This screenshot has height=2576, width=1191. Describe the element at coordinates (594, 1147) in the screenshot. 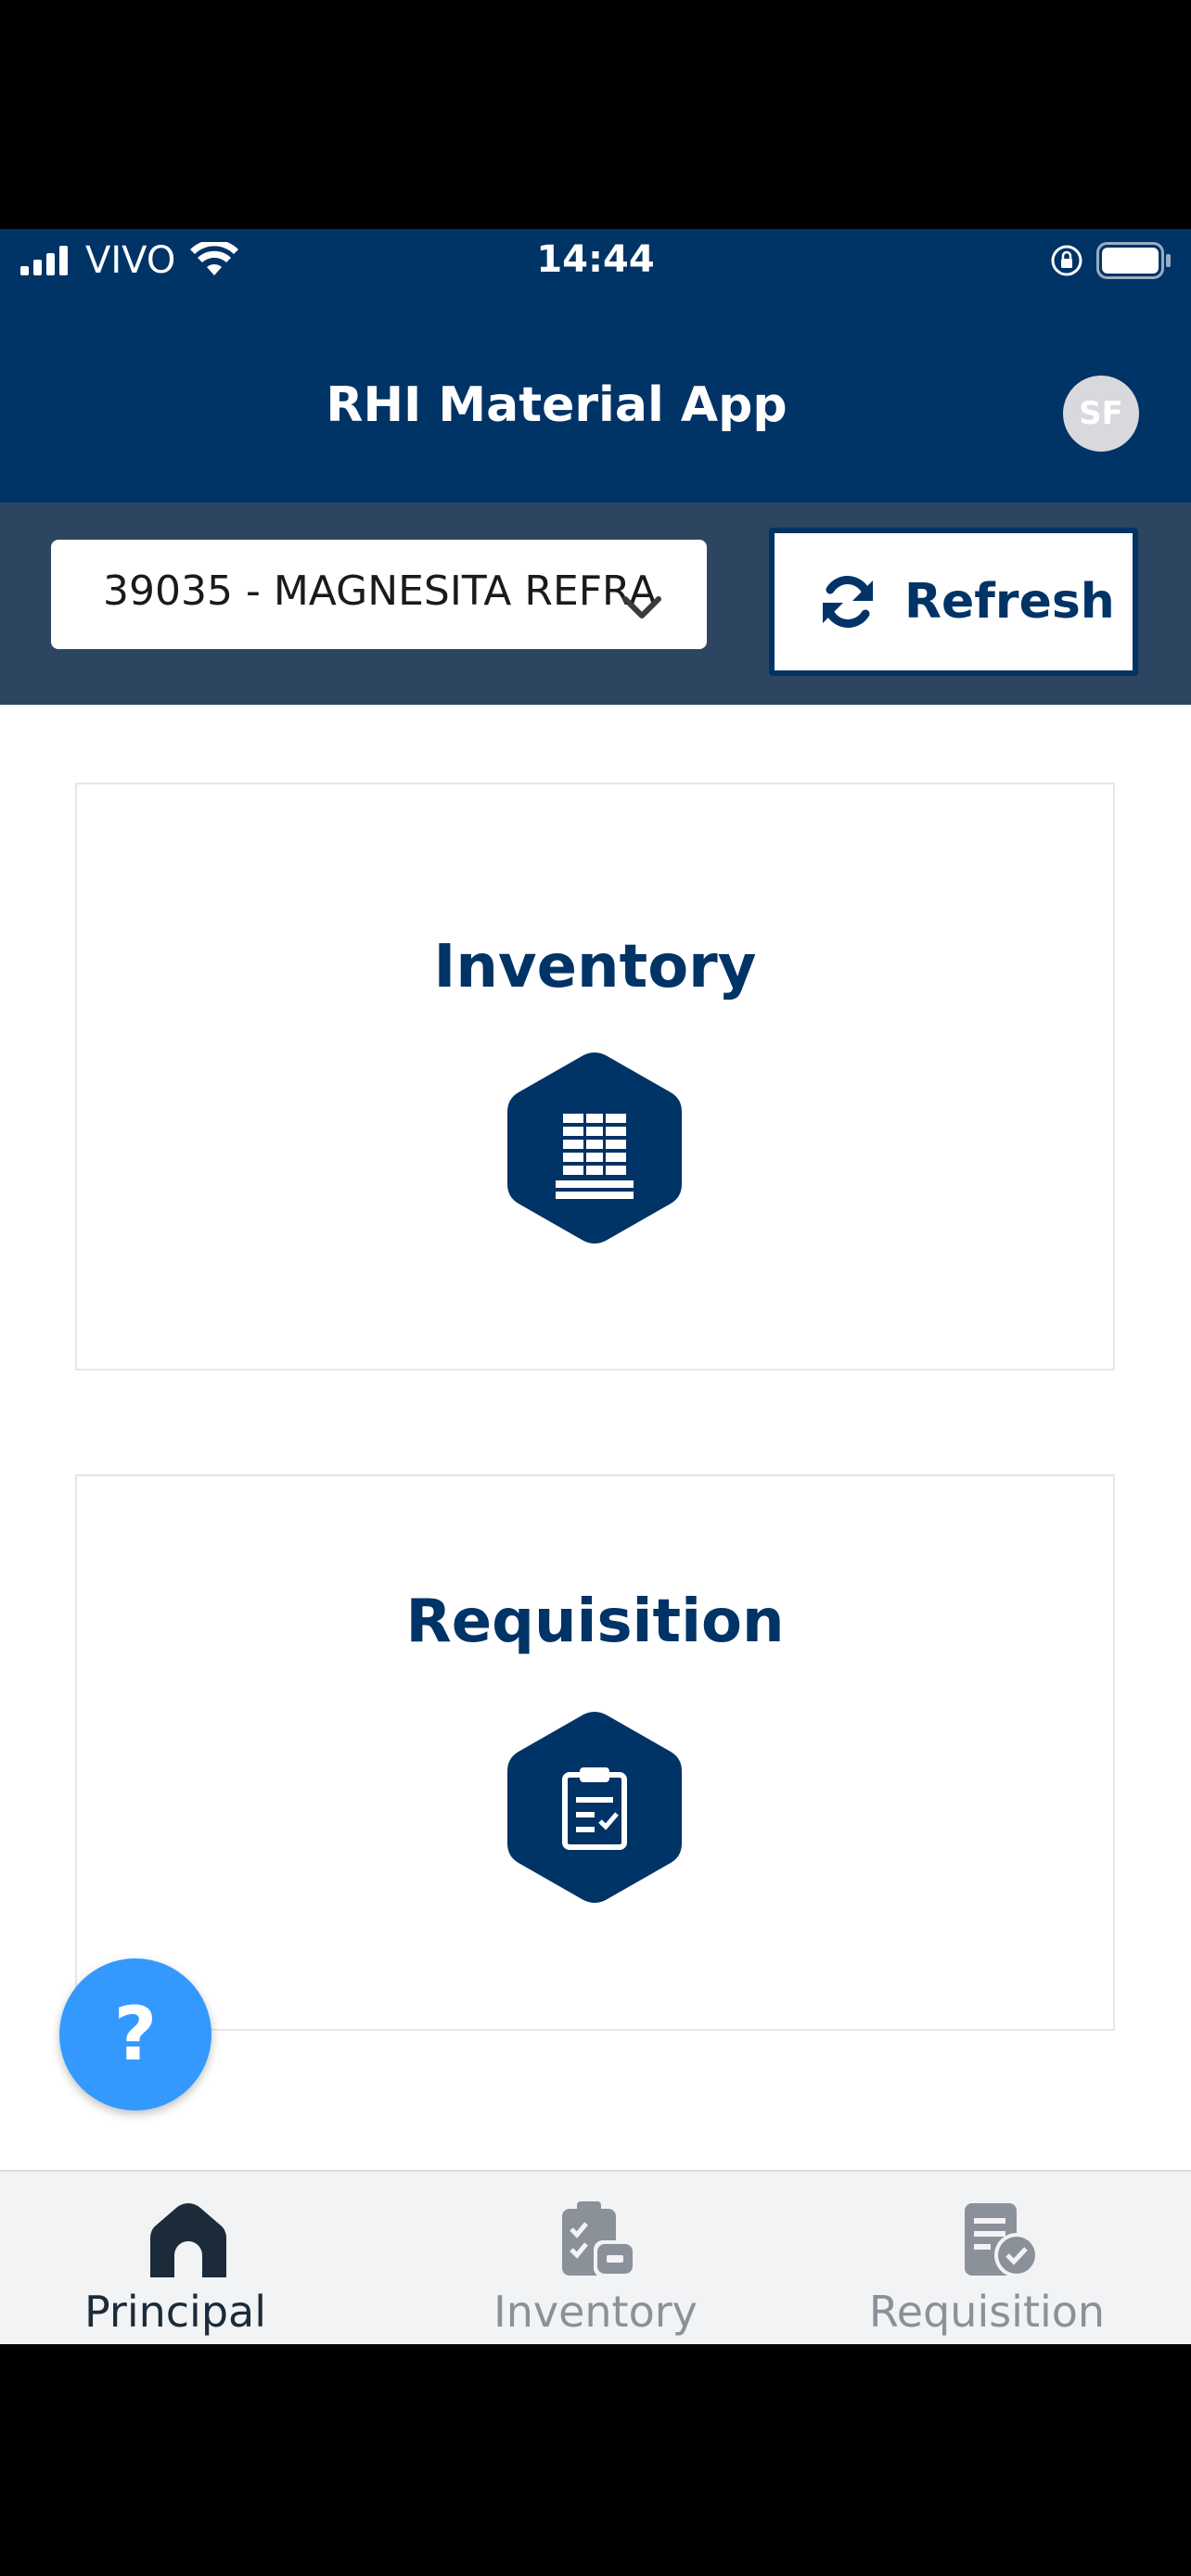

I see `pallet-stack-icon` at that location.